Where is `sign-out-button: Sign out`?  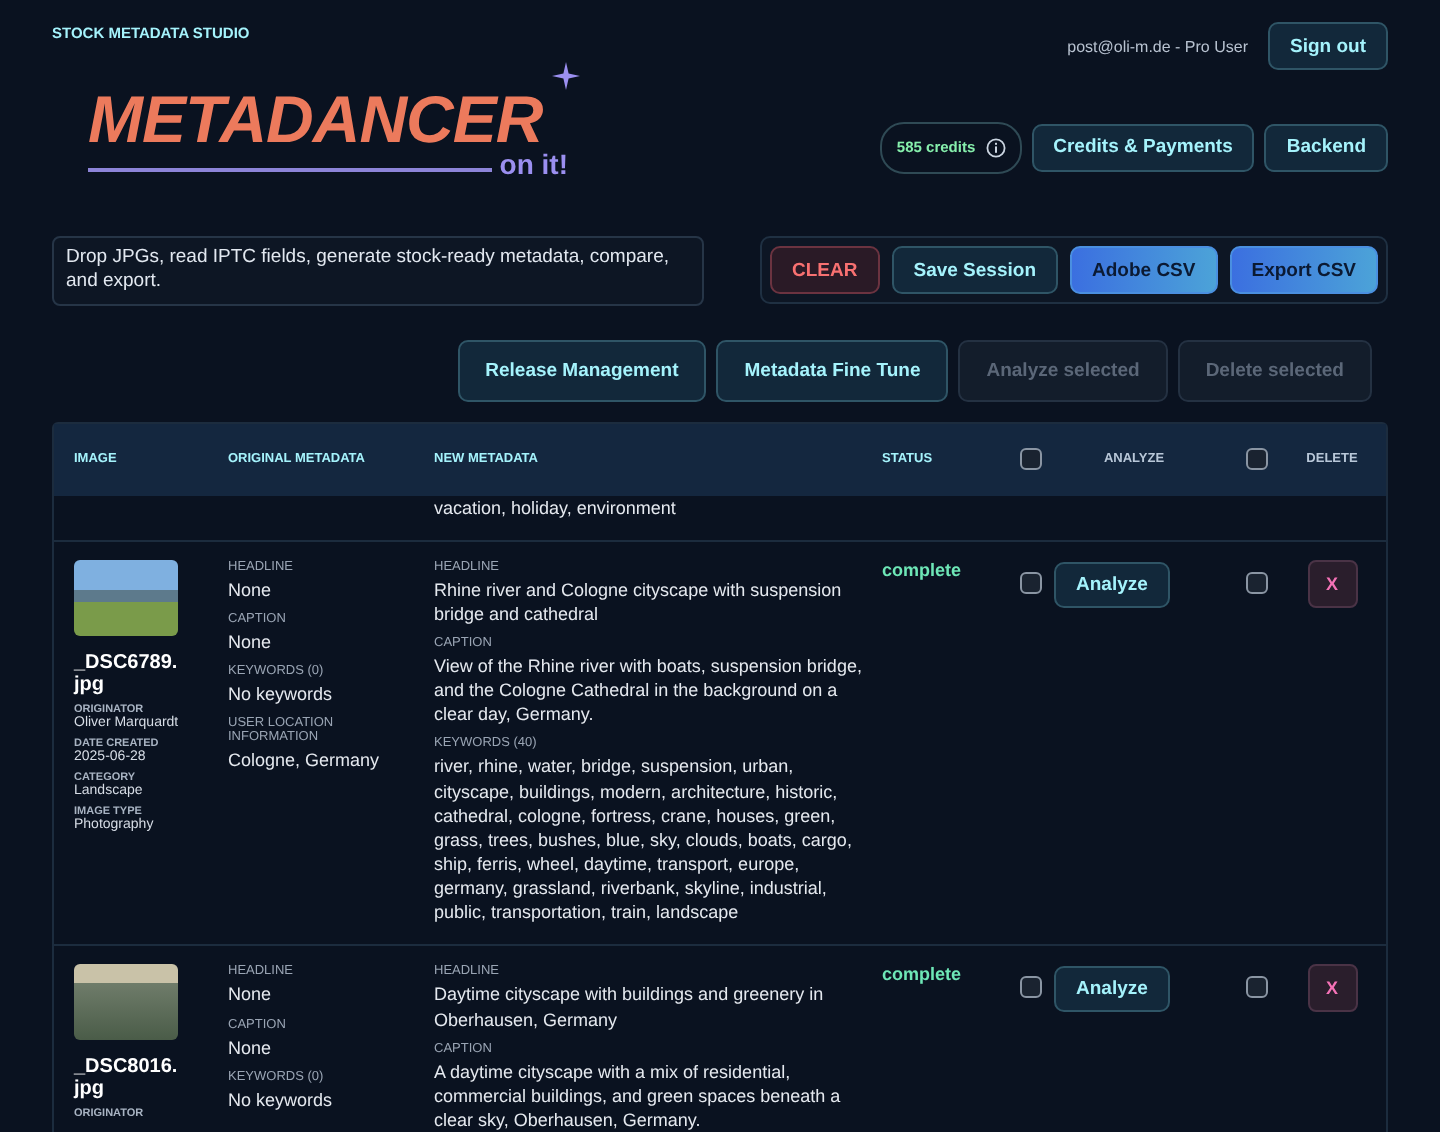
sign-out-button: Sign out is located at coordinates (1328, 46).